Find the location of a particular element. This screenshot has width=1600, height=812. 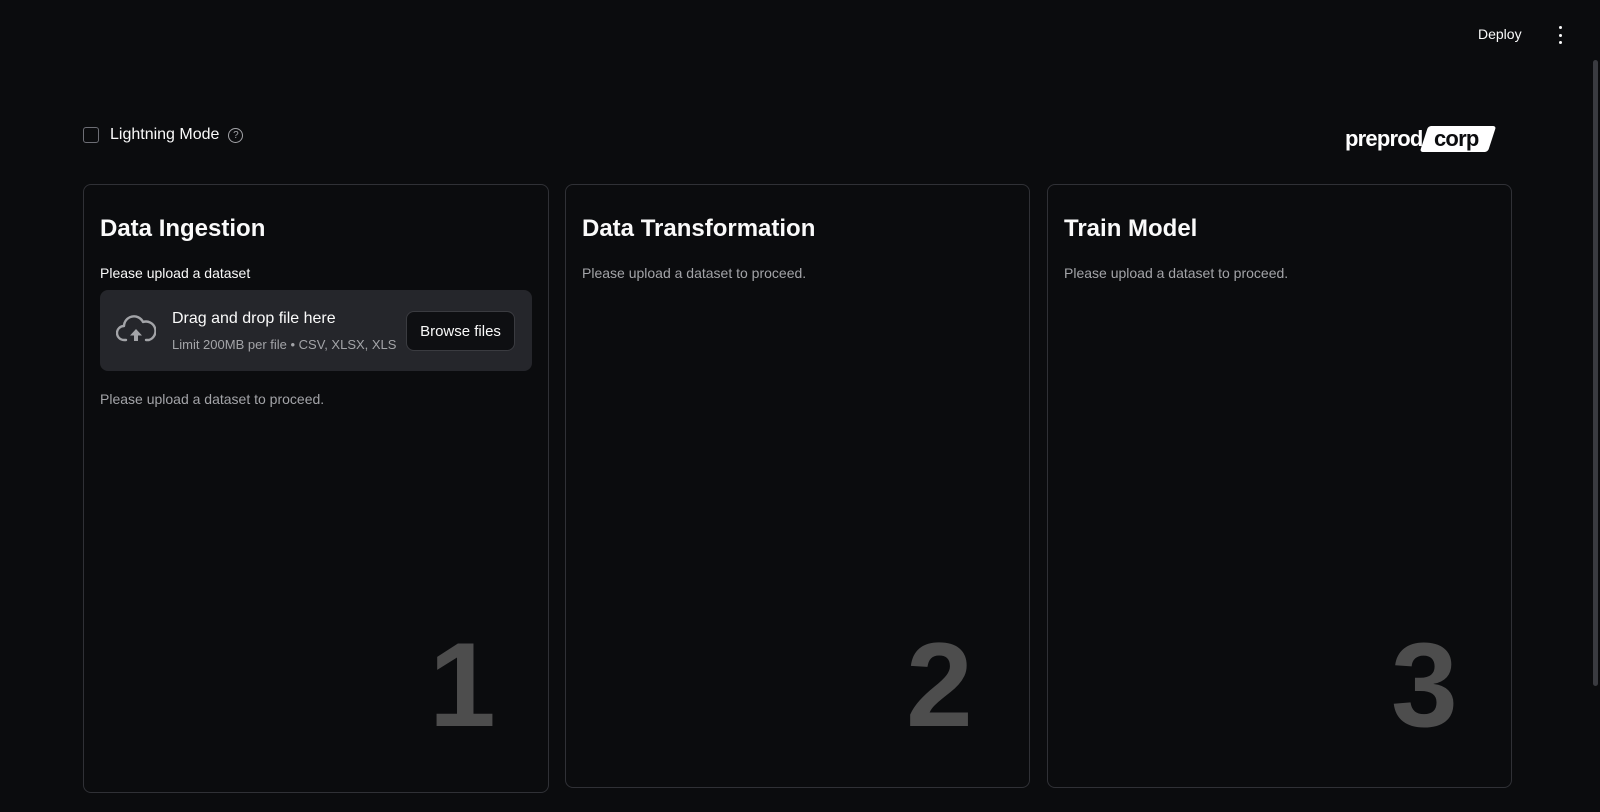

logo: preprod corp is located at coordinates (1421, 139).